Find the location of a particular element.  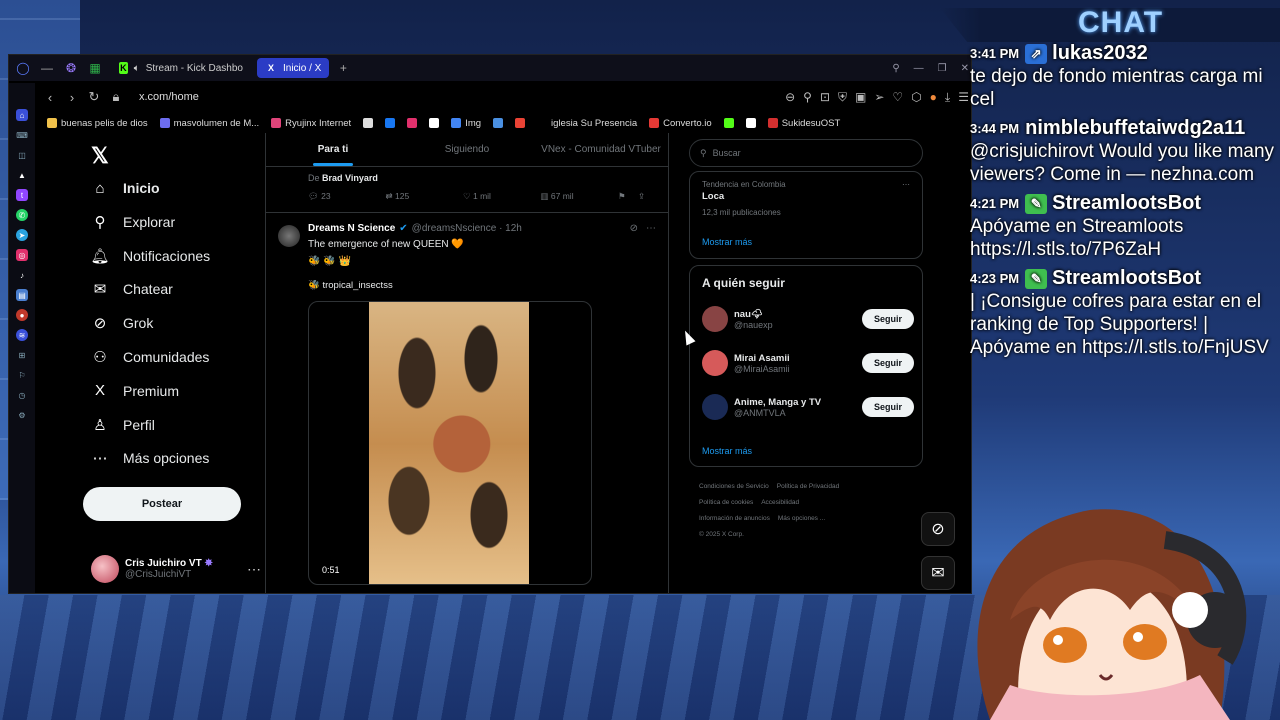

grok-icon: ⊘ is located at coordinates (634, 228).